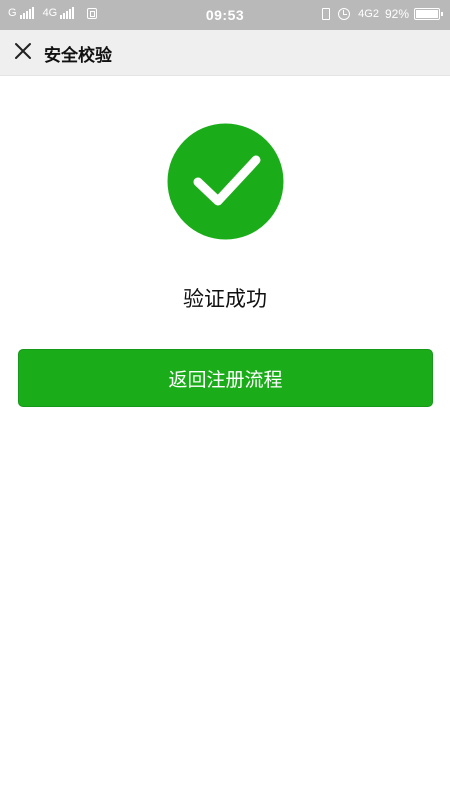  What do you see at coordinates (382, 14) in the screenshot?
I see `status-right: 4G2 92%` at bounding box center [382, 14].